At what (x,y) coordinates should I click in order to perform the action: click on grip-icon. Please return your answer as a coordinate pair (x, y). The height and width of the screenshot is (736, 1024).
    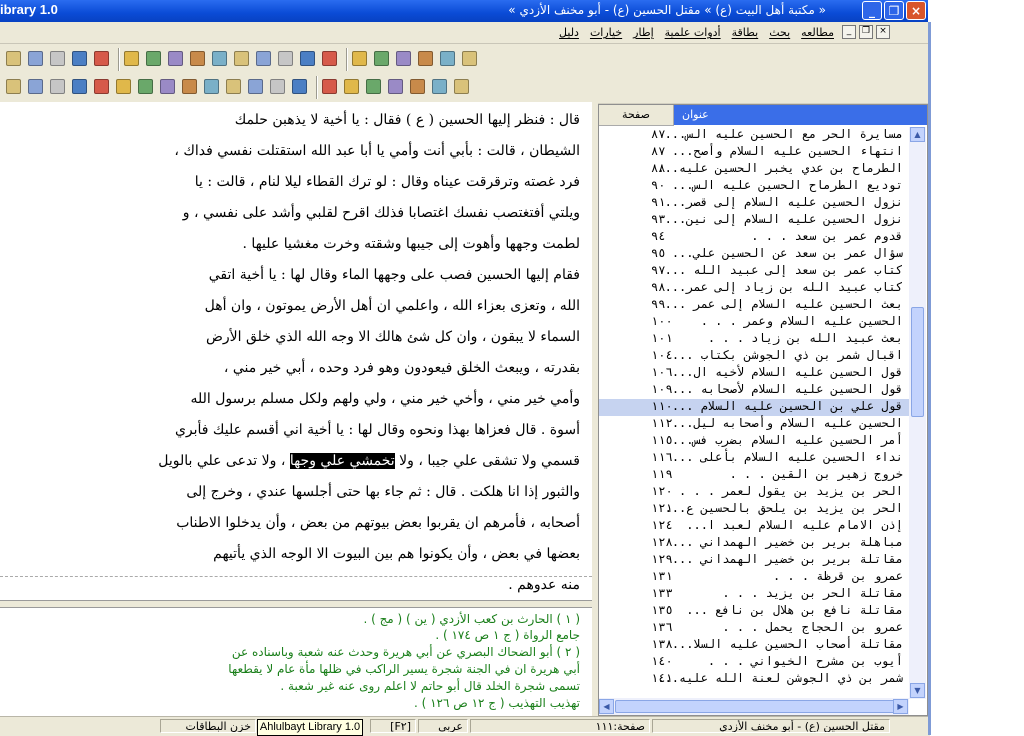
    Looking at the image, I should click on (329, 86).